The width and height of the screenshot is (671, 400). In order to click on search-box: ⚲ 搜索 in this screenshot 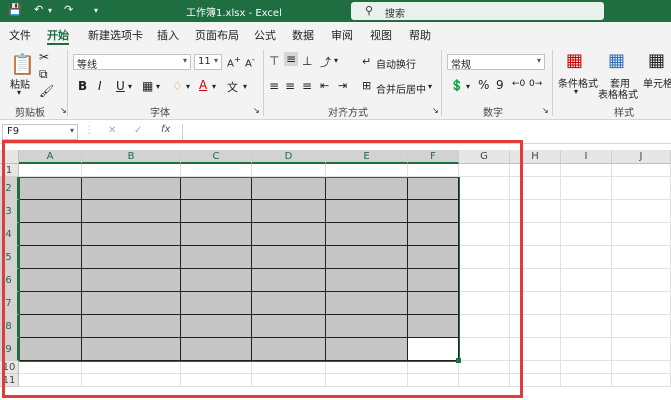, I will do `click(477, 11)`.